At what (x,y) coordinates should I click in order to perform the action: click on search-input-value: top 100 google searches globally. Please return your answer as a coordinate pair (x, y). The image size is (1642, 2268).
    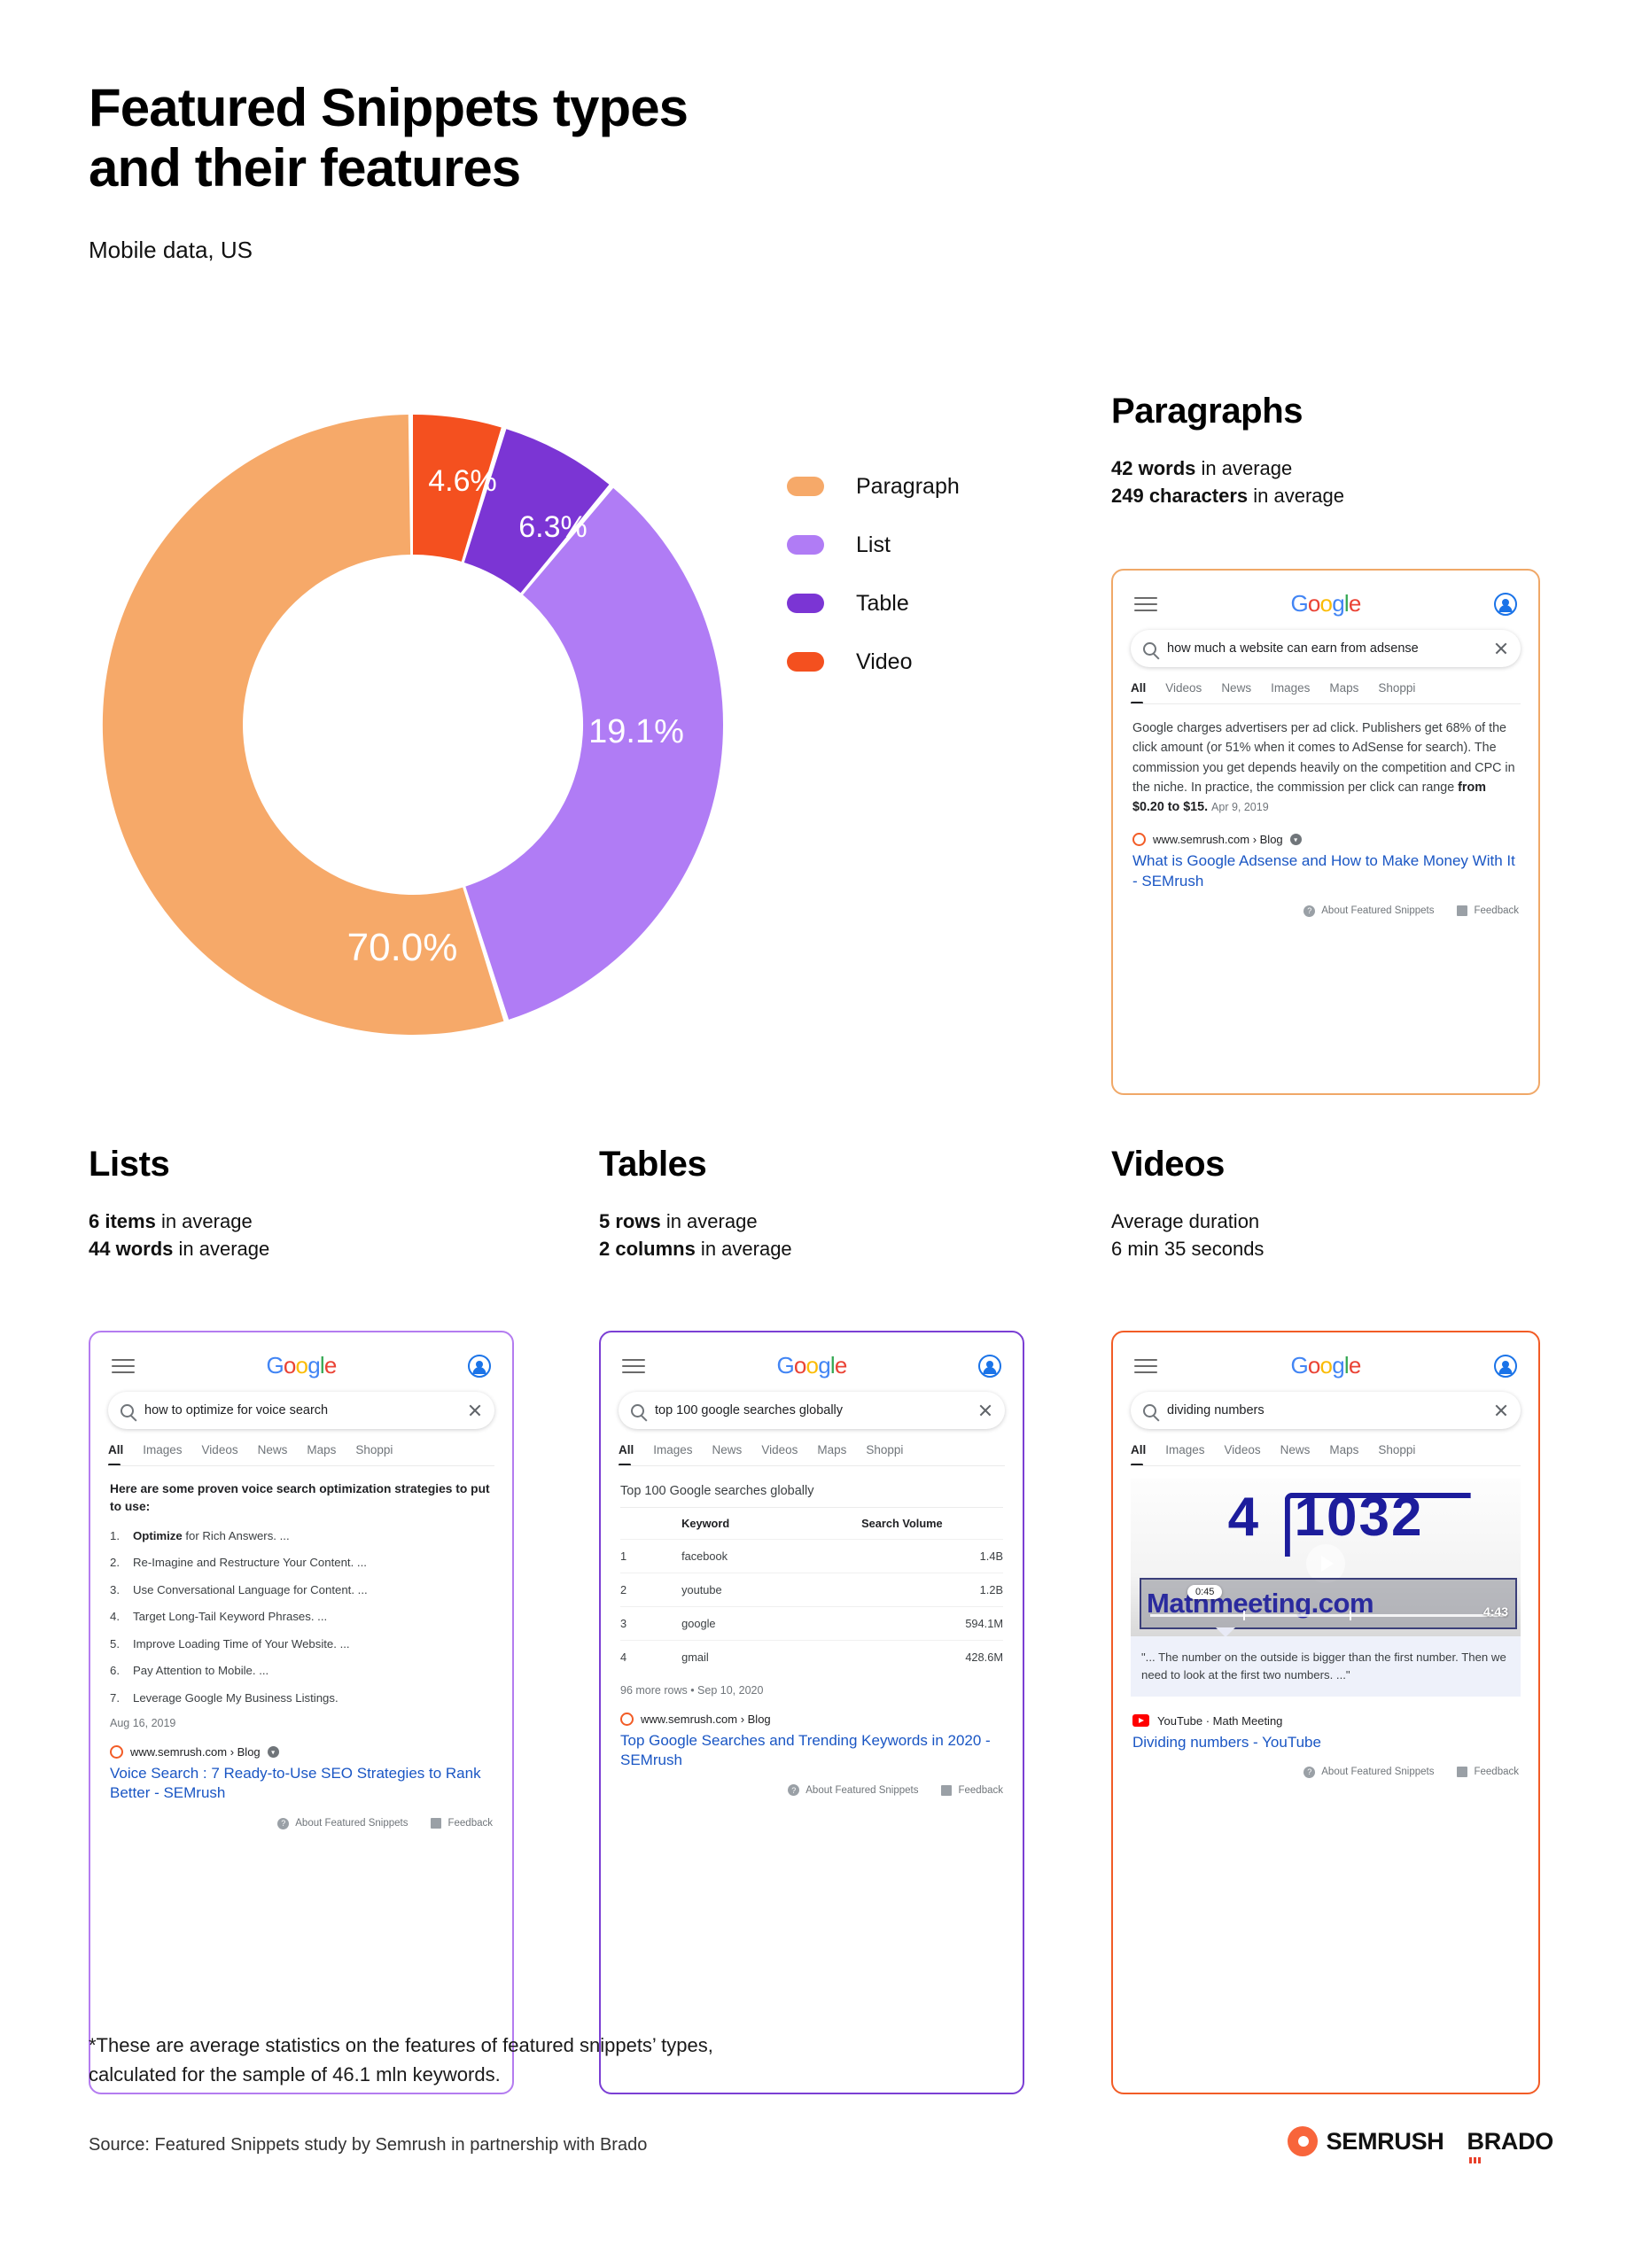
    Looking at the image, I should click on (812, 1410).